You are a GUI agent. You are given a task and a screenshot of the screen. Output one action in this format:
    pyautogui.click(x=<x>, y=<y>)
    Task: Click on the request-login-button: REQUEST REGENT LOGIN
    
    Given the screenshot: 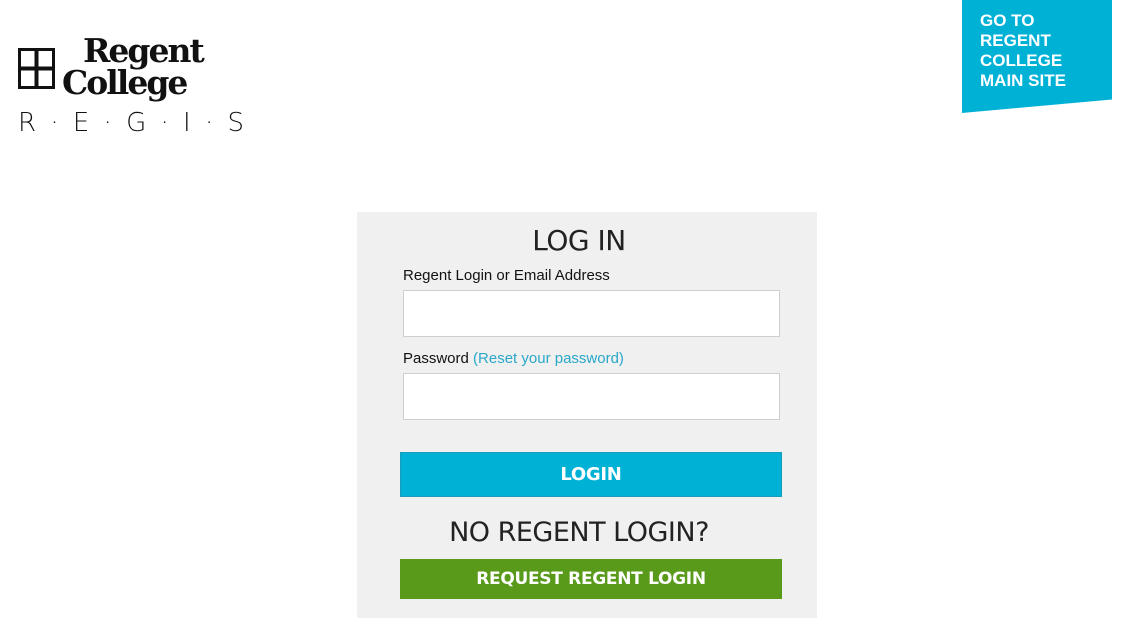 What is the action you would take?
    pyautogui.click(x=591, y=579)
    